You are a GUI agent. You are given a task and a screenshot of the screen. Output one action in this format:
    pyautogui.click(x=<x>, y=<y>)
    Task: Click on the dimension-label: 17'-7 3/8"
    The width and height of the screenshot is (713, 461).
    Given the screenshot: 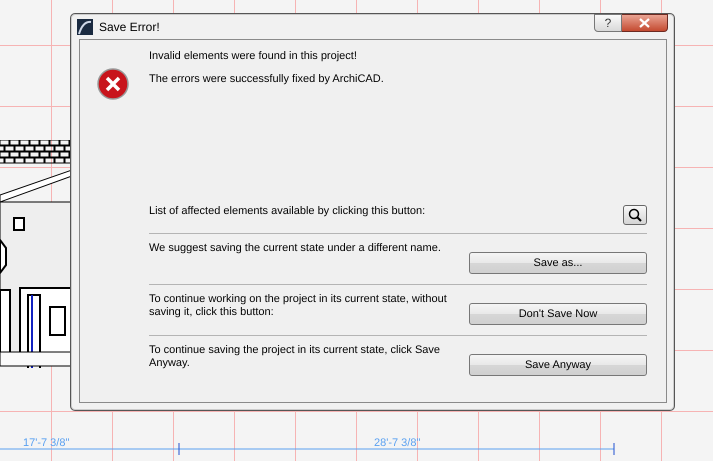 What is the action you would take?
    pyautogui.click(x=46, y=443)
    